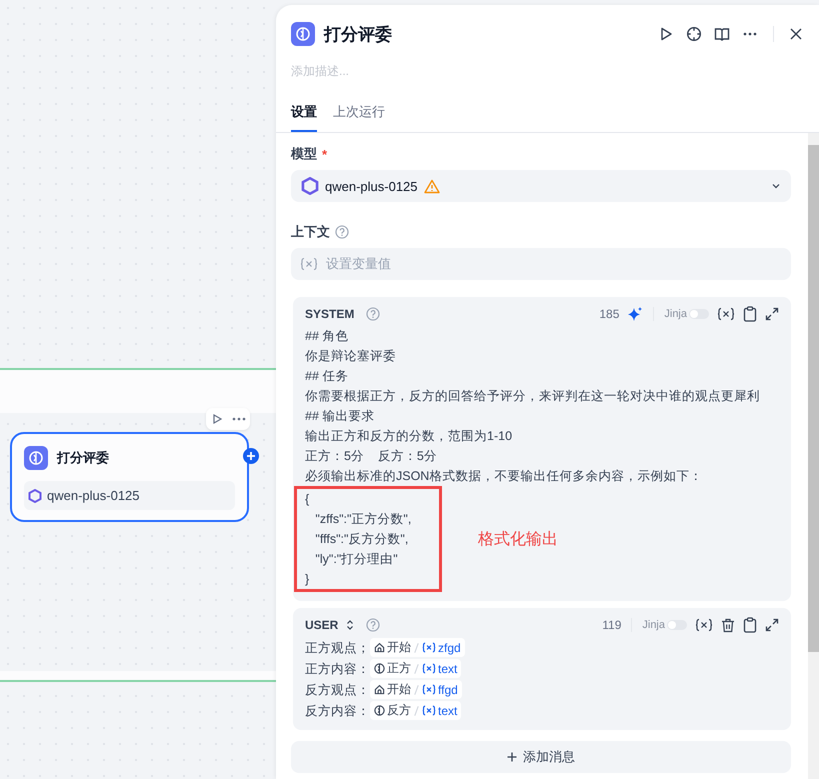  Describe the element at coordinates (612, 625) in the screenshot. I see `character-count: 119` at that location.